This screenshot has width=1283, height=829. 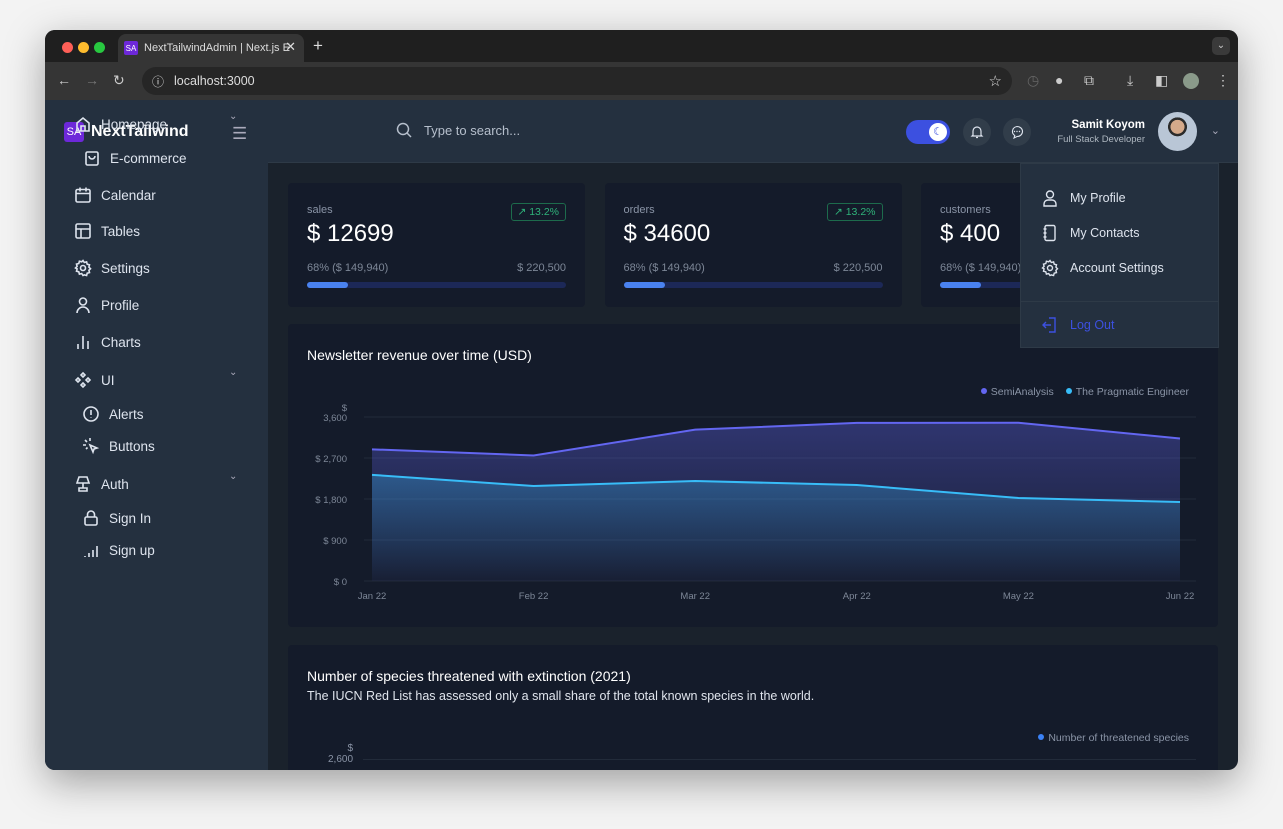 I want to click on favicon: SA, so click(x=131, y=48).